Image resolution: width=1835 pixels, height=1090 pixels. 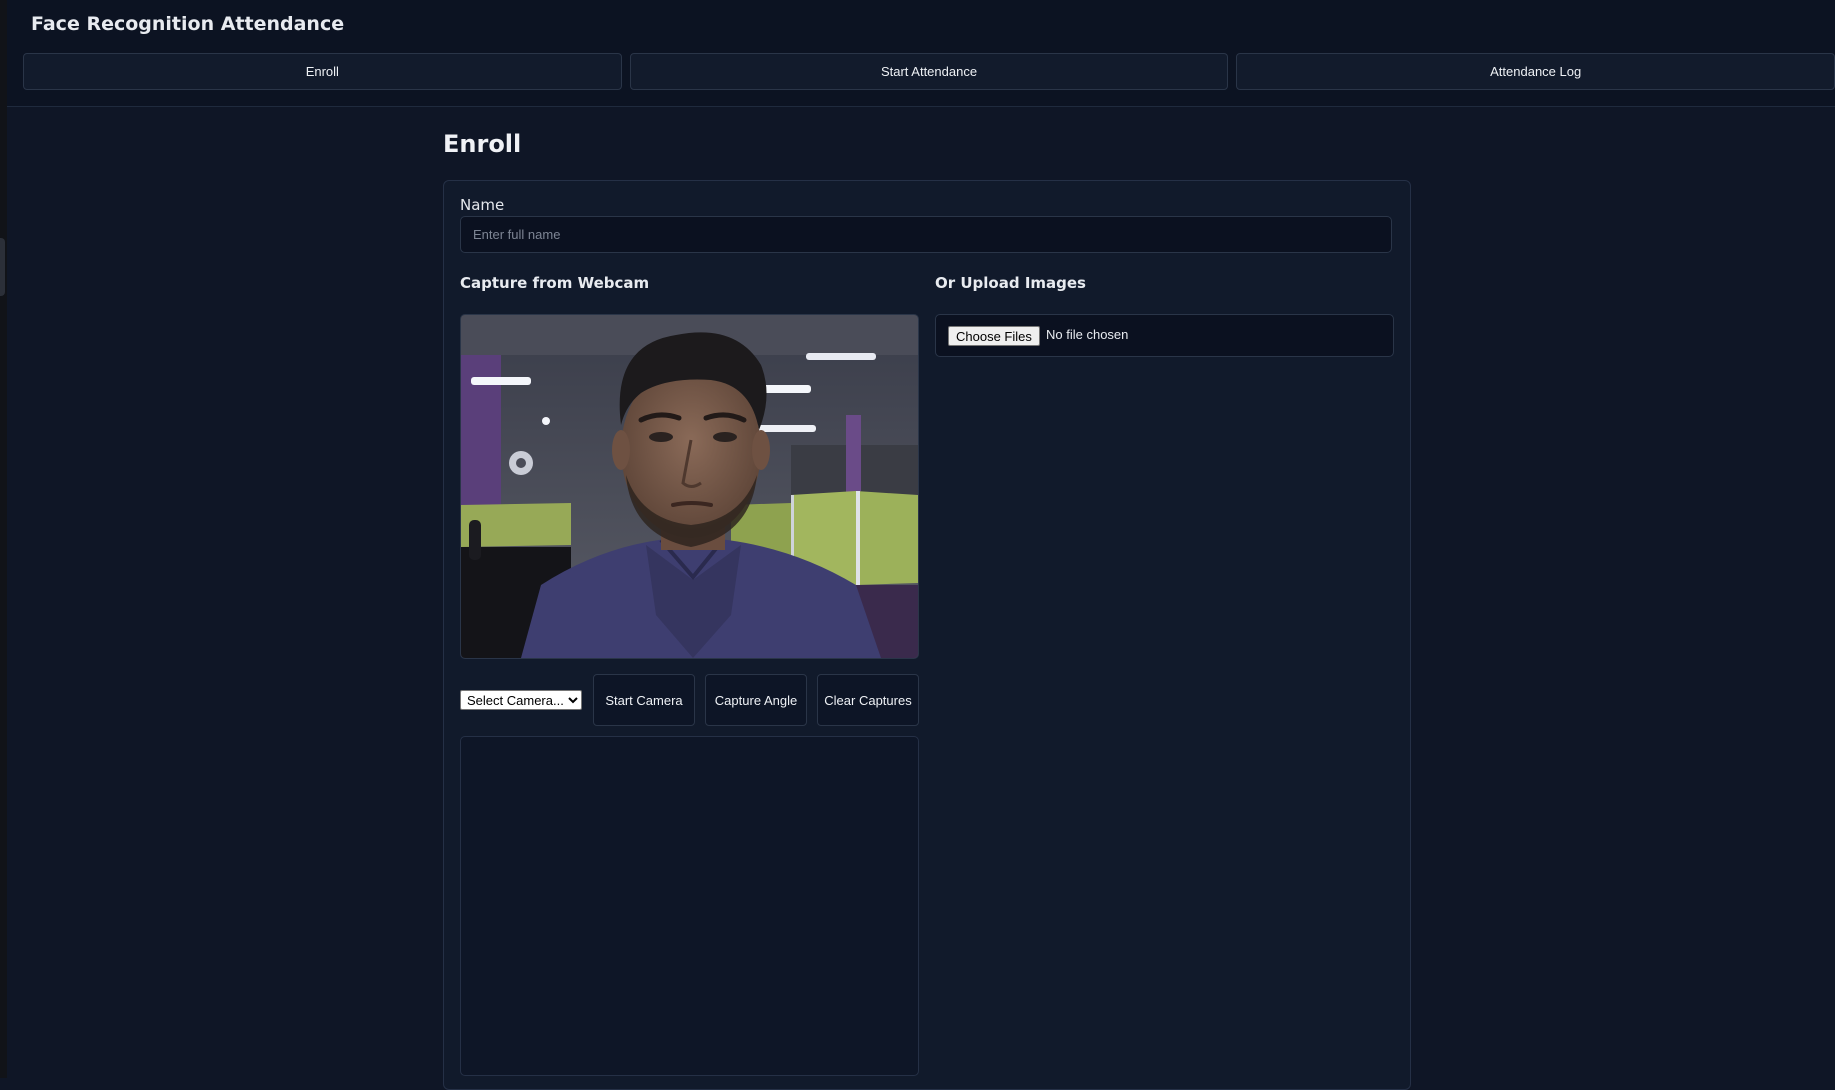 What do you see at coordinates (2, 267) in the screenshot?
I see `side-handle` at bounding box center [2, 267].